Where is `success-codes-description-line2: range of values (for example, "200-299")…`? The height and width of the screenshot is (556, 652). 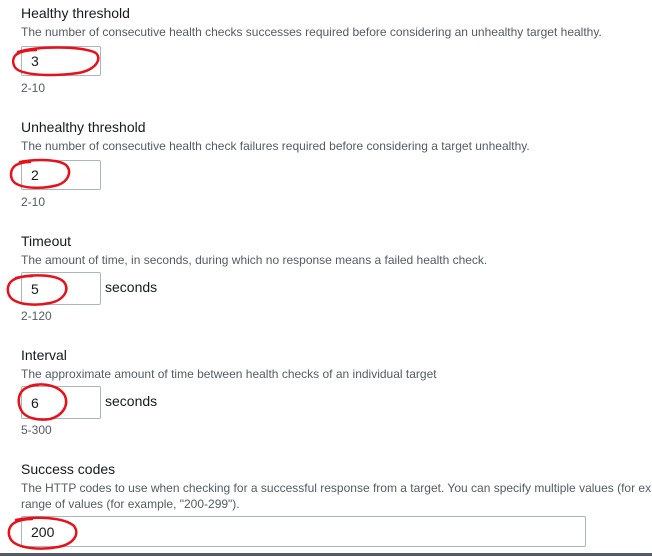
success-codes-description-line2: range of values (for example, "200-299")… is located at coordinates (130, 504).